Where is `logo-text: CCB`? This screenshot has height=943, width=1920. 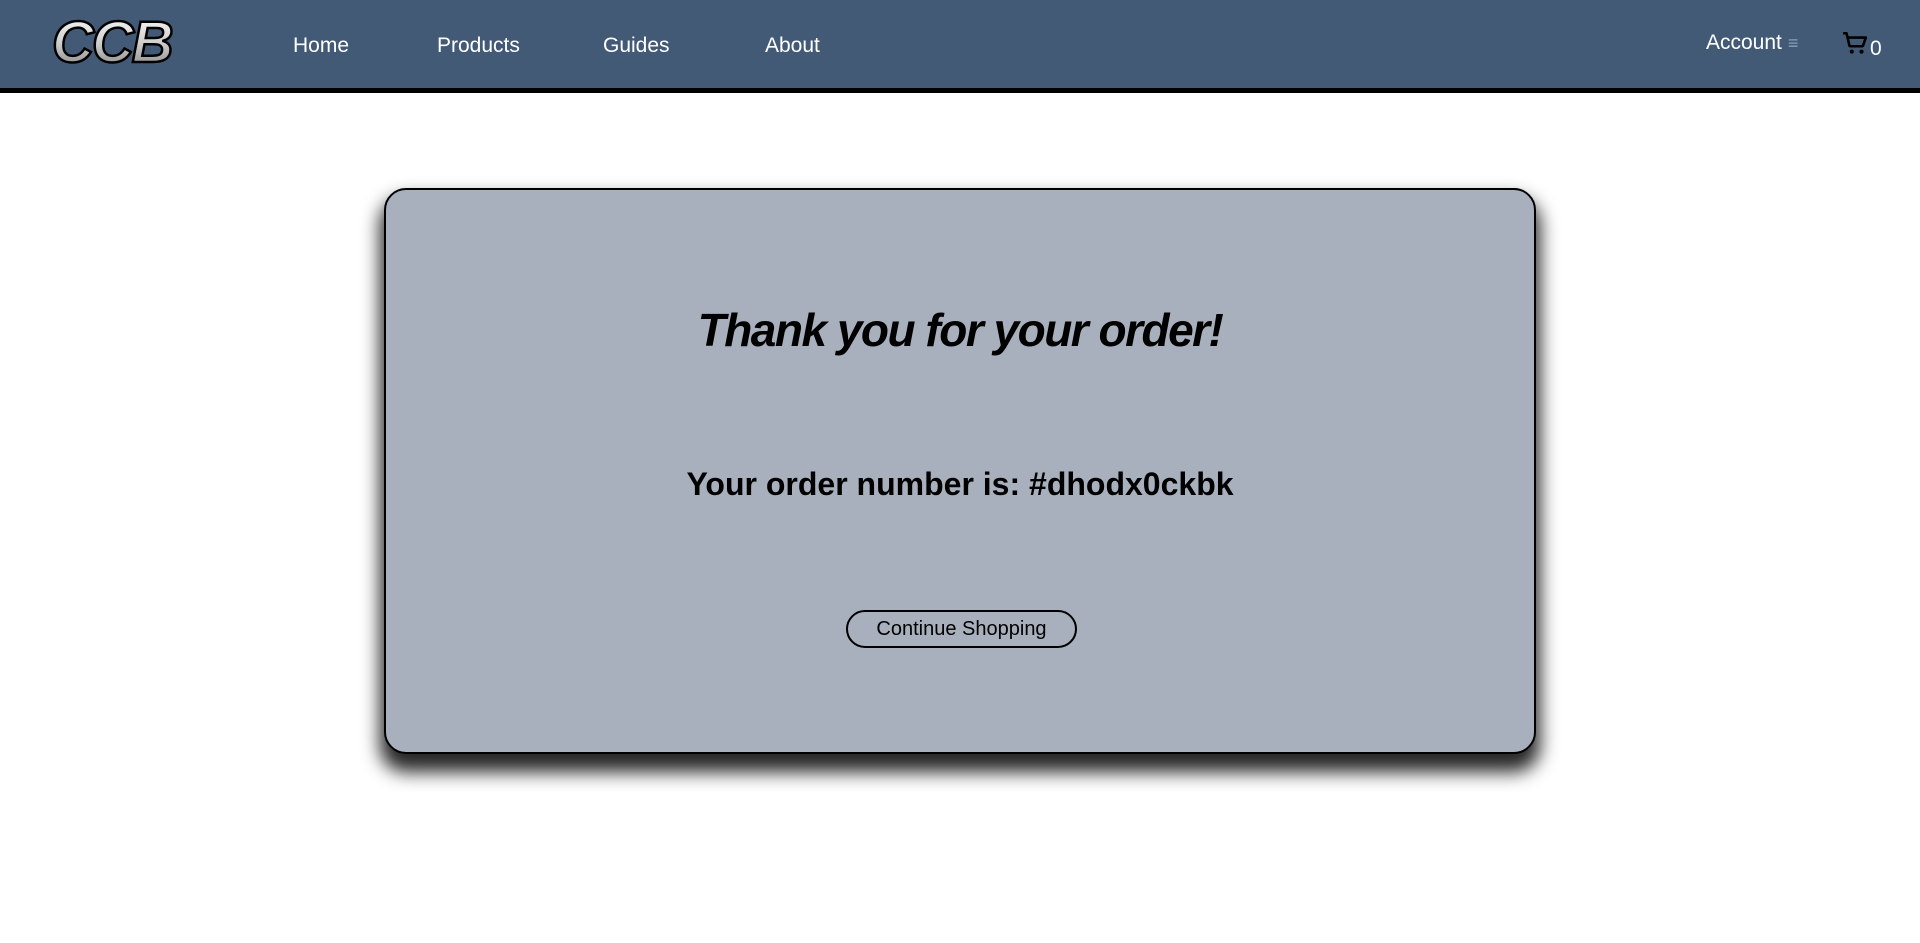
logo-text: CCB is located at coordinates (112, 42).